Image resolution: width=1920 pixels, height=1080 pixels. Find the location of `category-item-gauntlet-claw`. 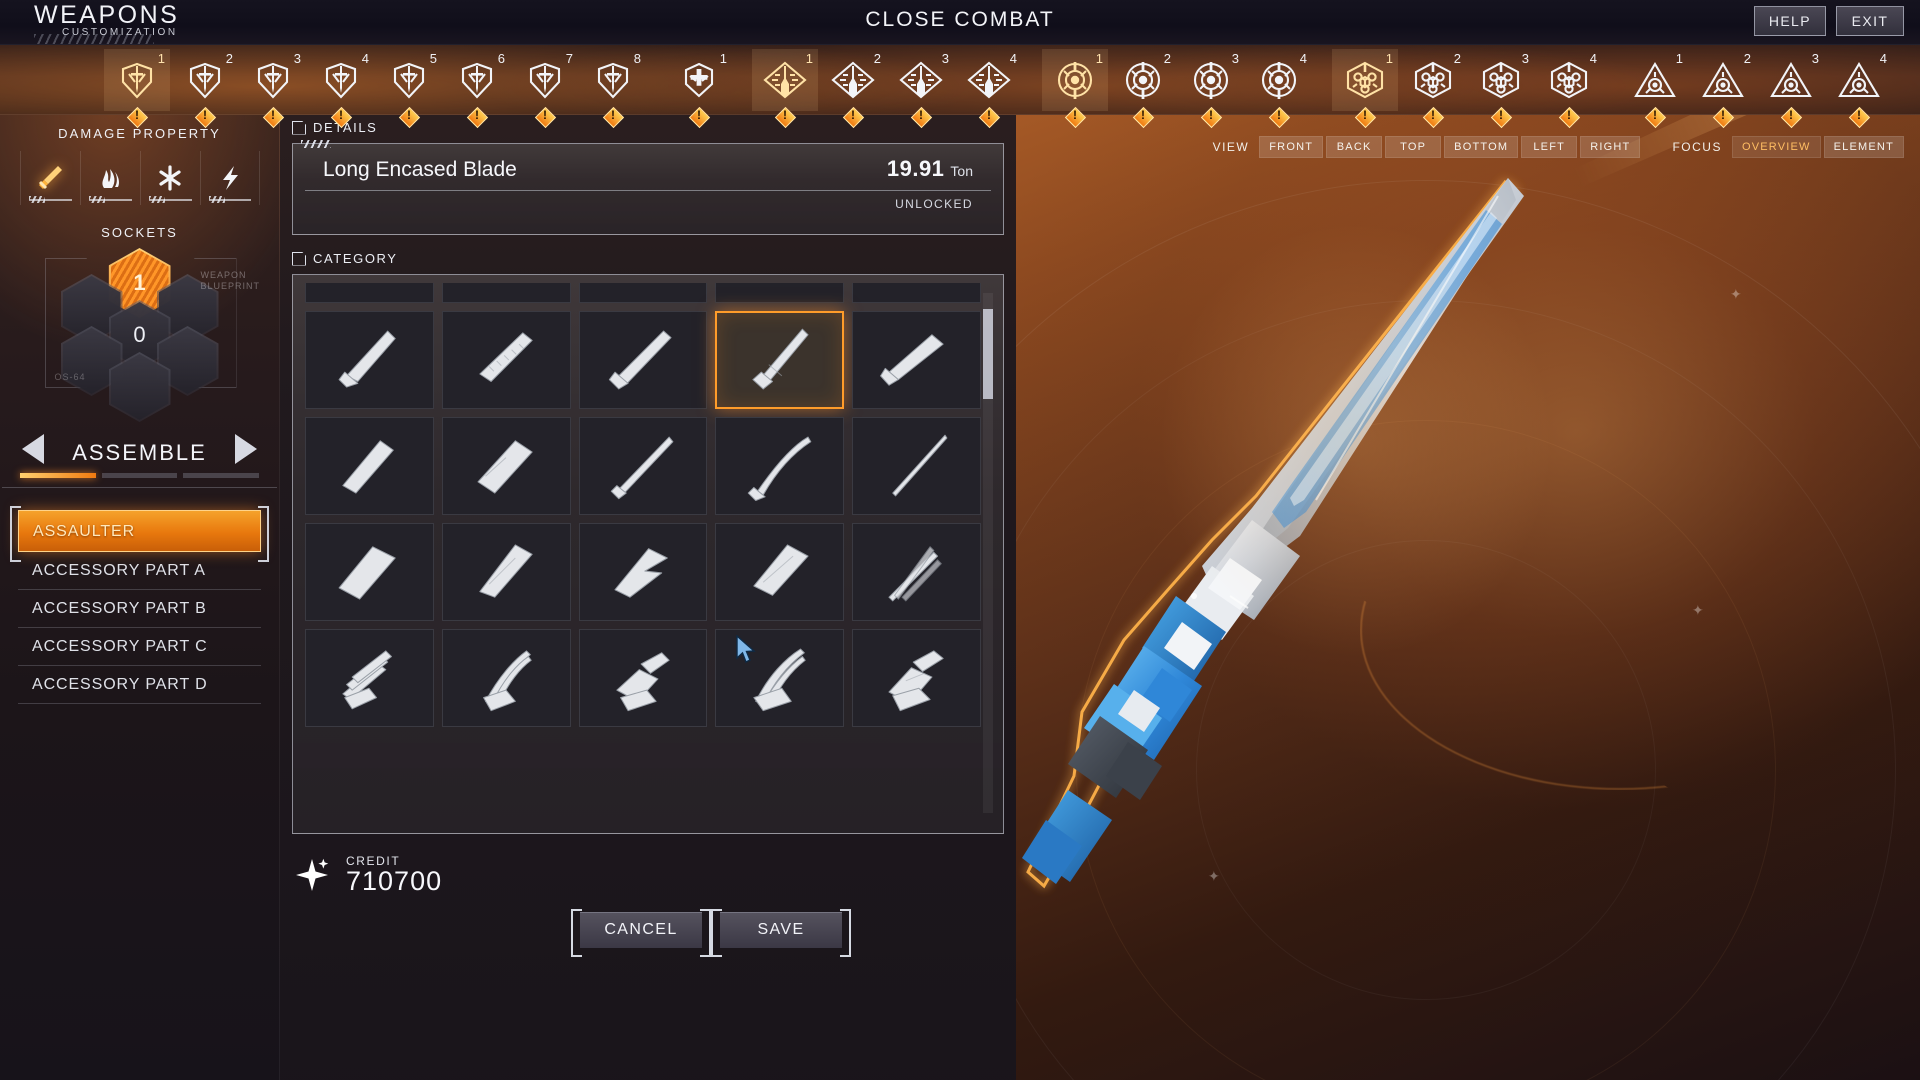

category-item-gauntlet-claw is located at coordinates (643, 678).